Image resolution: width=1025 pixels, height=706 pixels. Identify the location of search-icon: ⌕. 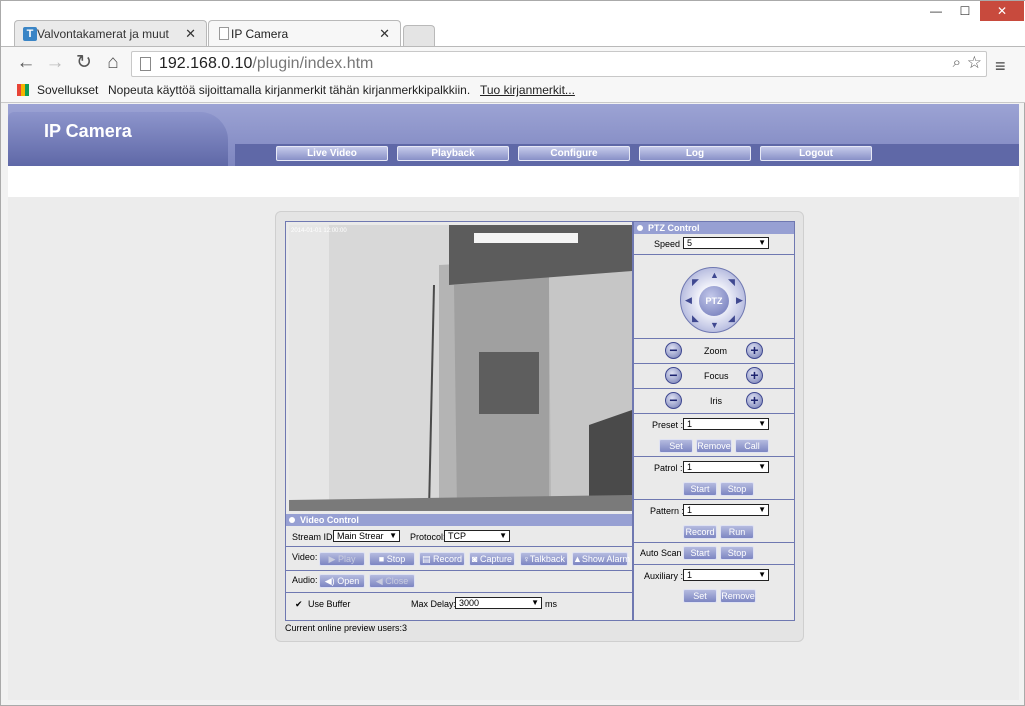
(957, 62).